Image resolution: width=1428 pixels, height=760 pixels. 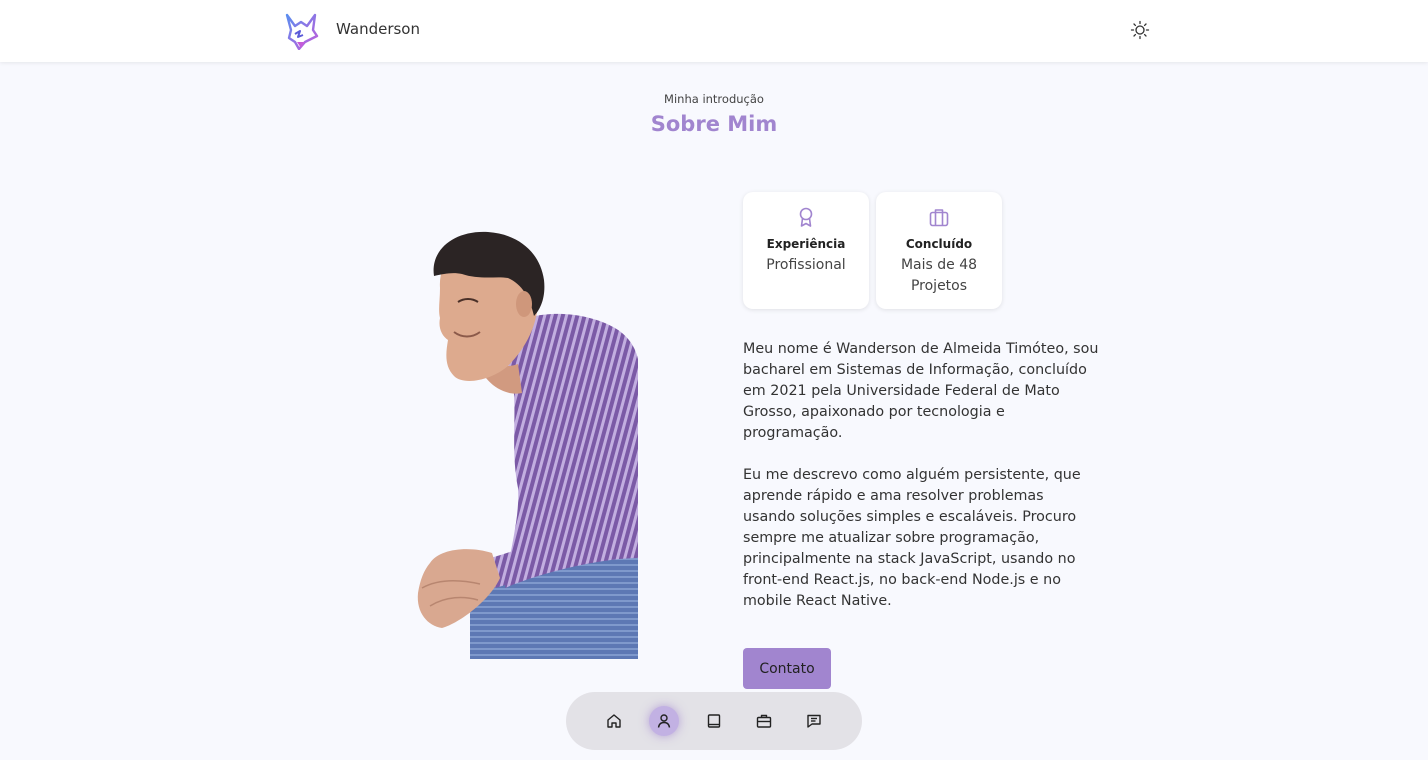 What do you see at coordinates (806, 244) in the screenshot?
I see `card-title: Experiência` at bounding box center [806, 244].